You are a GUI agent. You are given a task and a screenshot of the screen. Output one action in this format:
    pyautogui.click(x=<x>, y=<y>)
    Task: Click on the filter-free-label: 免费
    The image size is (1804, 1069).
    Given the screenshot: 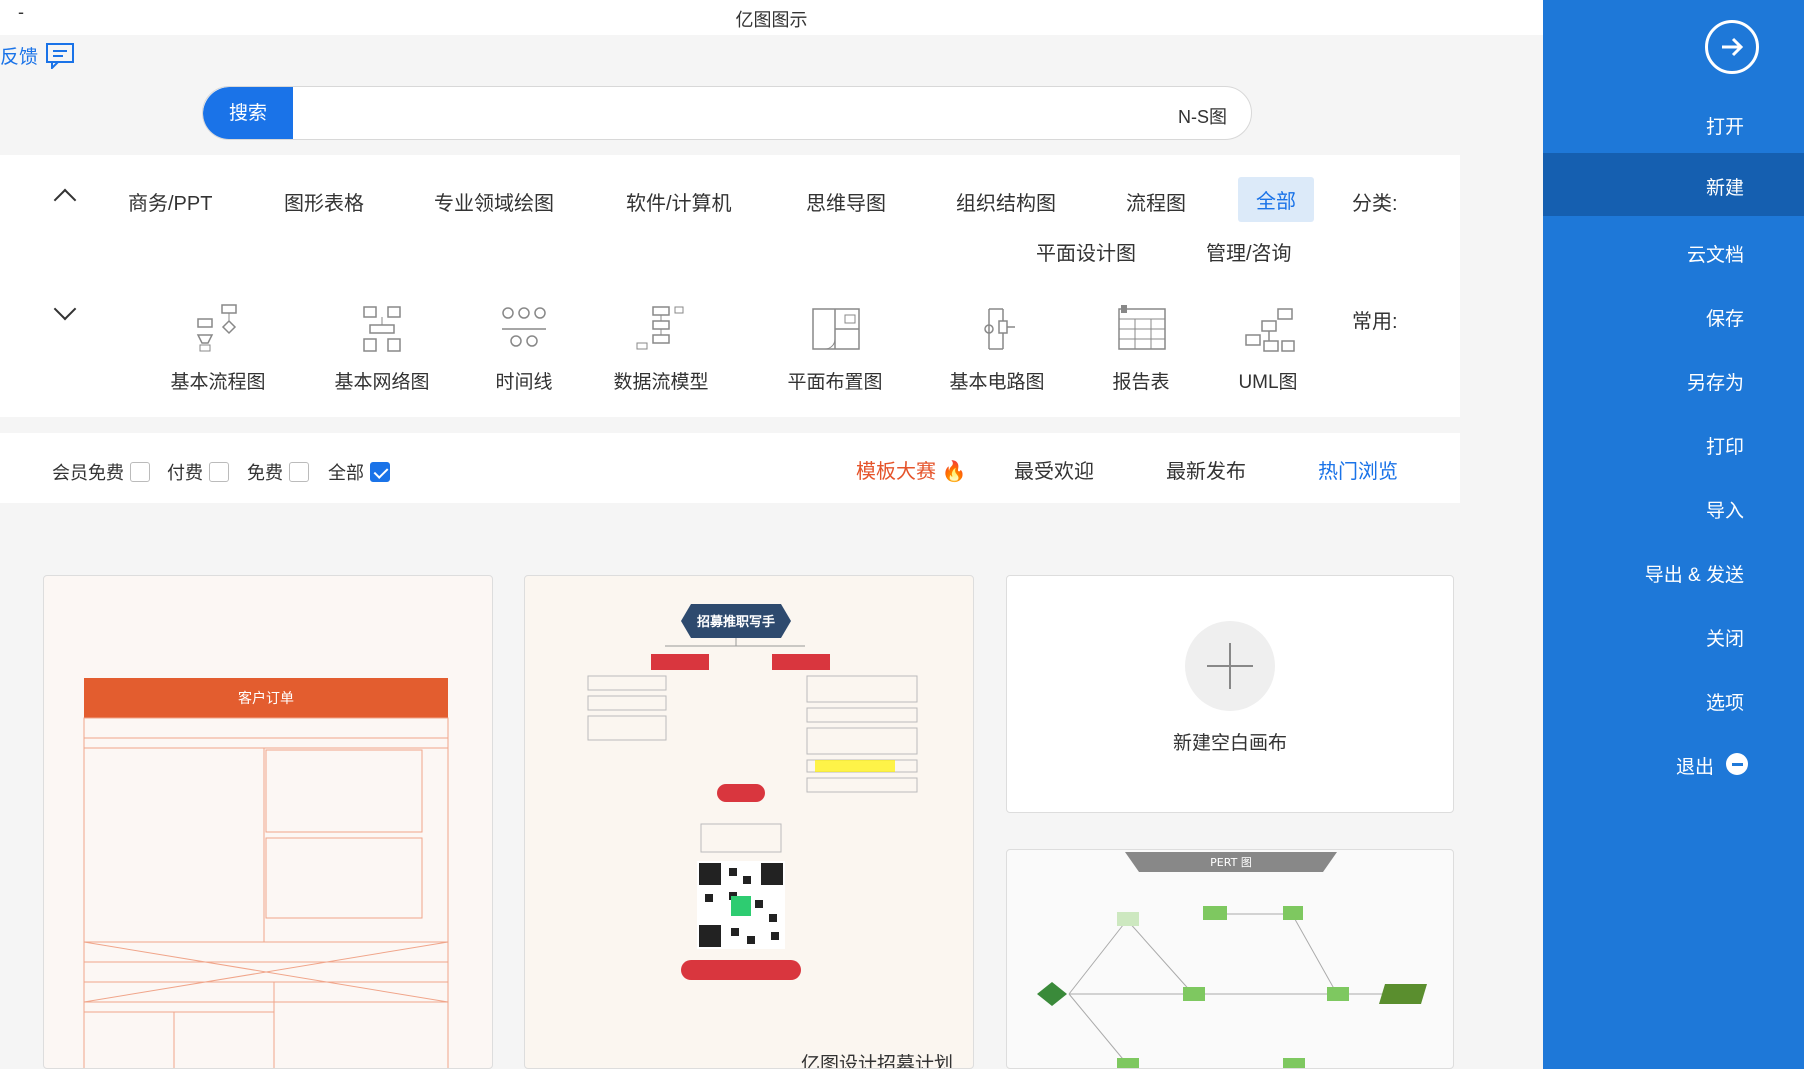 What is the action you would take?
    pyautogui.click(x=265, y=473)
    